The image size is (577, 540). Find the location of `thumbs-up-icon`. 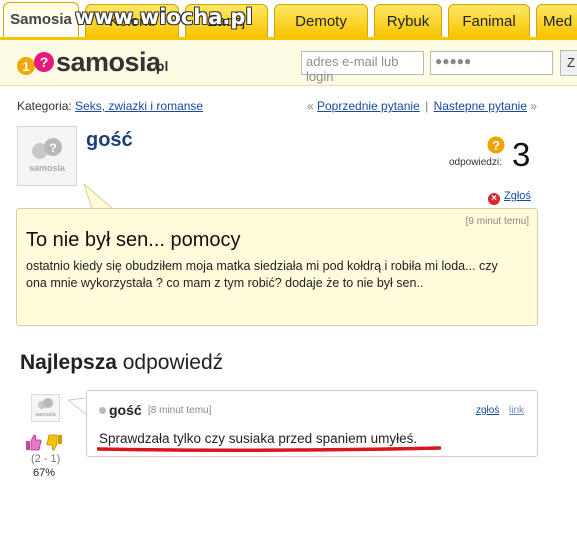

thumbs-up-icon is located at coordinates (33, 442).